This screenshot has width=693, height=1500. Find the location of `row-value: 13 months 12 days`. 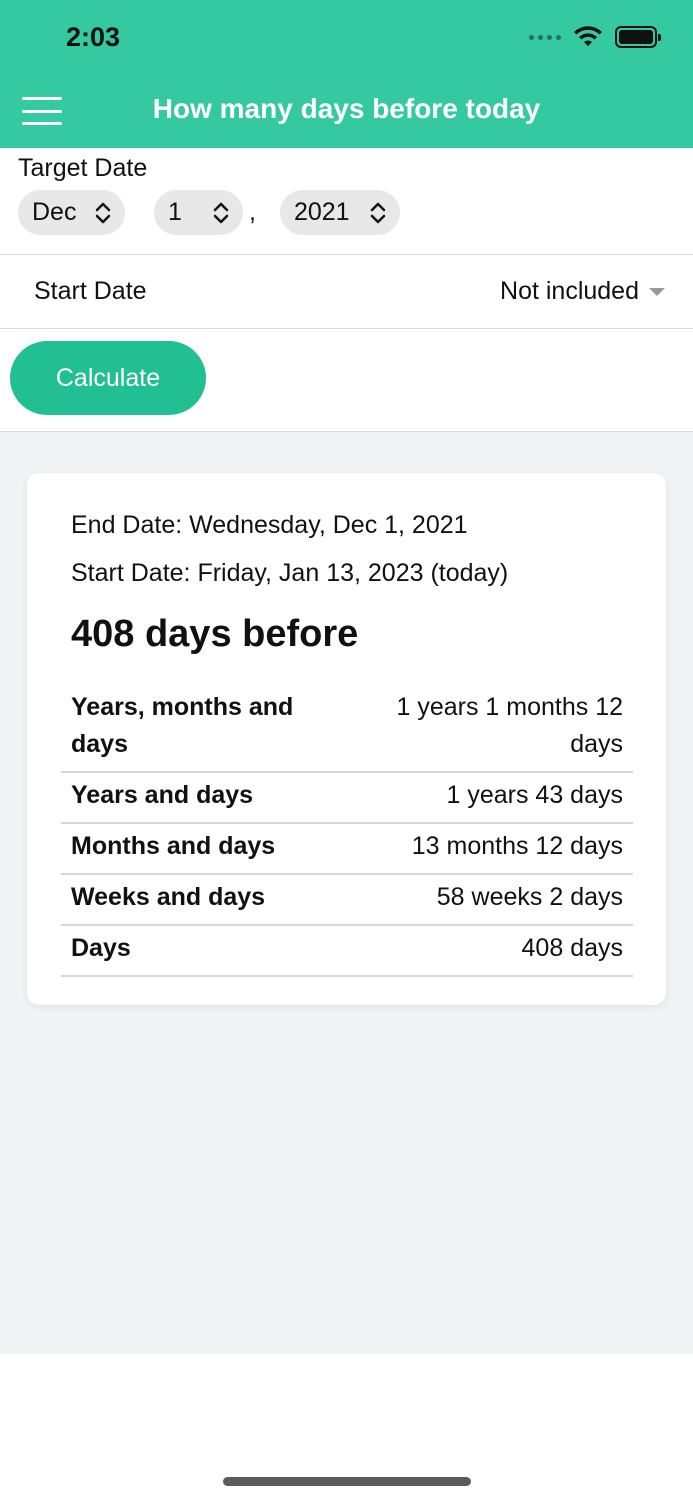

row-value: 13 months 12 days is located at coordinates (517, 846).